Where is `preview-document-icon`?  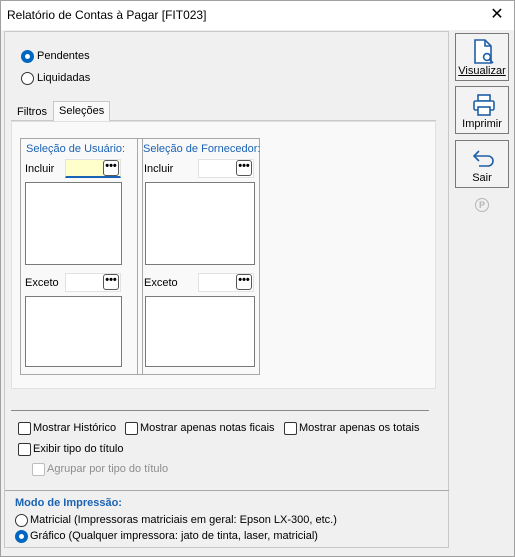 preview-document-icon is located at coordinates (484, 51).